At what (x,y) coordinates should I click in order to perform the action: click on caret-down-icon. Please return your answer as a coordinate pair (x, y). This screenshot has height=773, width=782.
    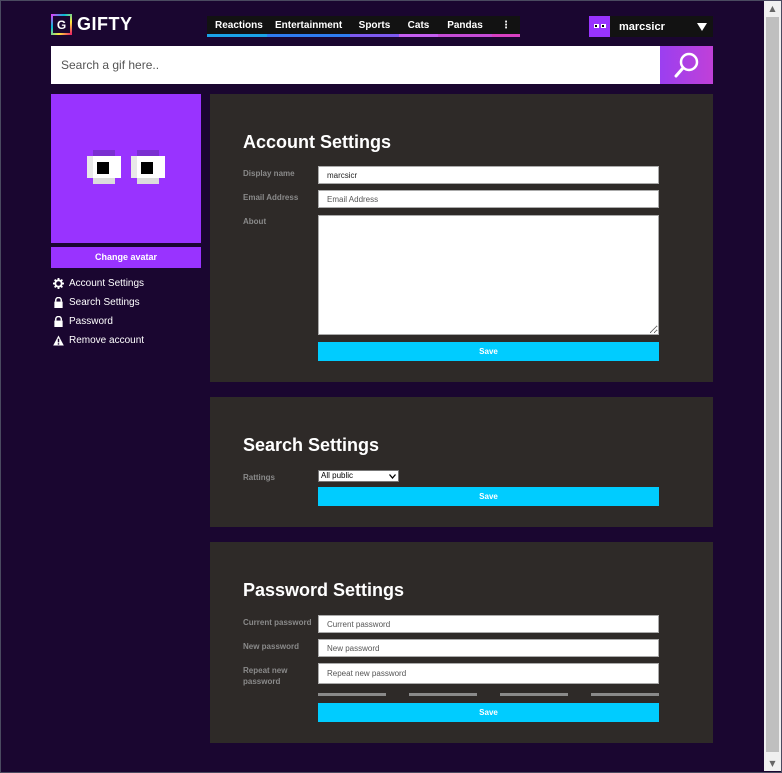
    Looking at the image, I should click on (702, 26).